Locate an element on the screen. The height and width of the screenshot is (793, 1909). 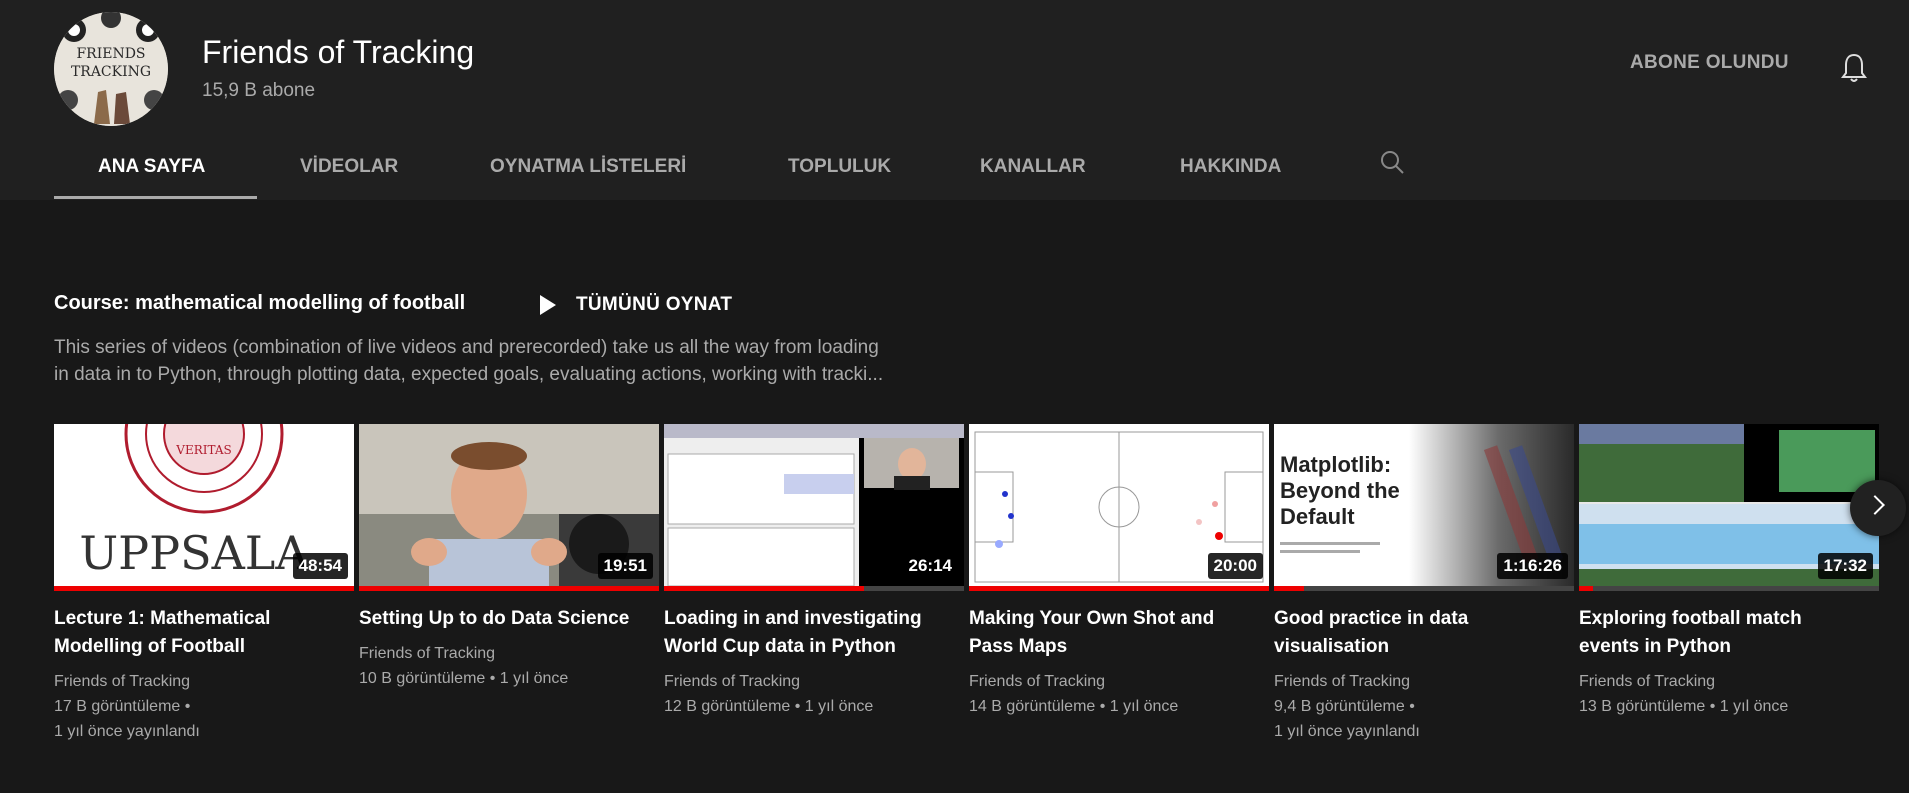
video-meta: 14 B görüntüleme • 1 yıl önce is located at coordinates (1074, 706).